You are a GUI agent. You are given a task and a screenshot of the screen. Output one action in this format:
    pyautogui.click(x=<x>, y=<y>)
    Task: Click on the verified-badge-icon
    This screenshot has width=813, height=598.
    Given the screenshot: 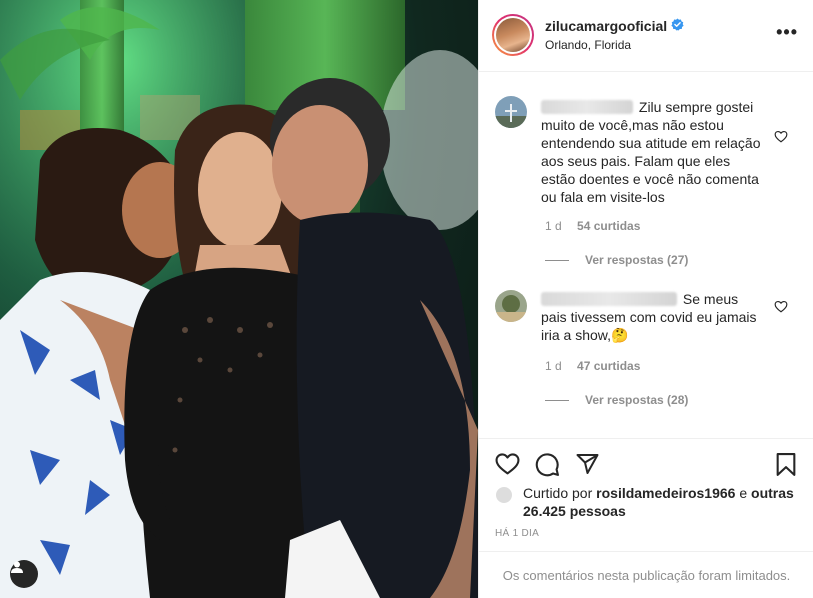 What is the action you would take?
    pyautogui.click(x=677, y=24)
    